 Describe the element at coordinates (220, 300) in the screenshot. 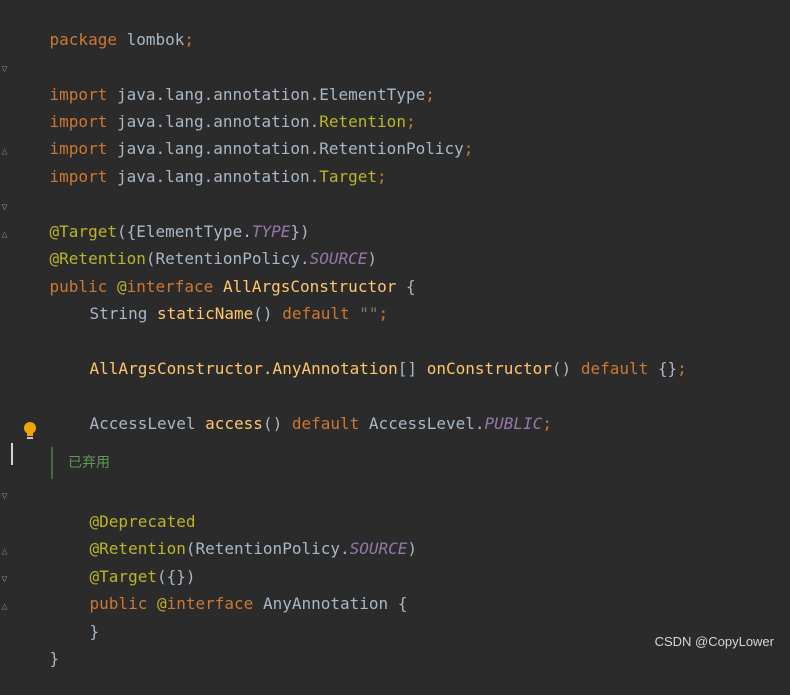

I see `code-line-static-name: String staticName() default "";` at that location.